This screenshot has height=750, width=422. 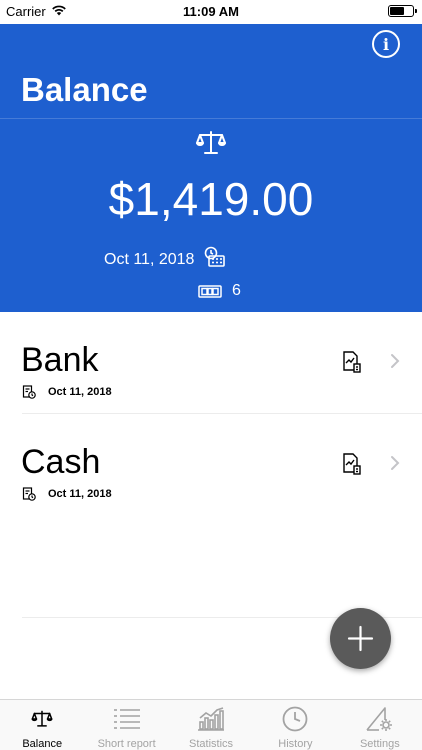 What do you see at coordinates (236, 290) in the screenshot?
I see `transactions-count: 6` at bounding box center [236, 290].